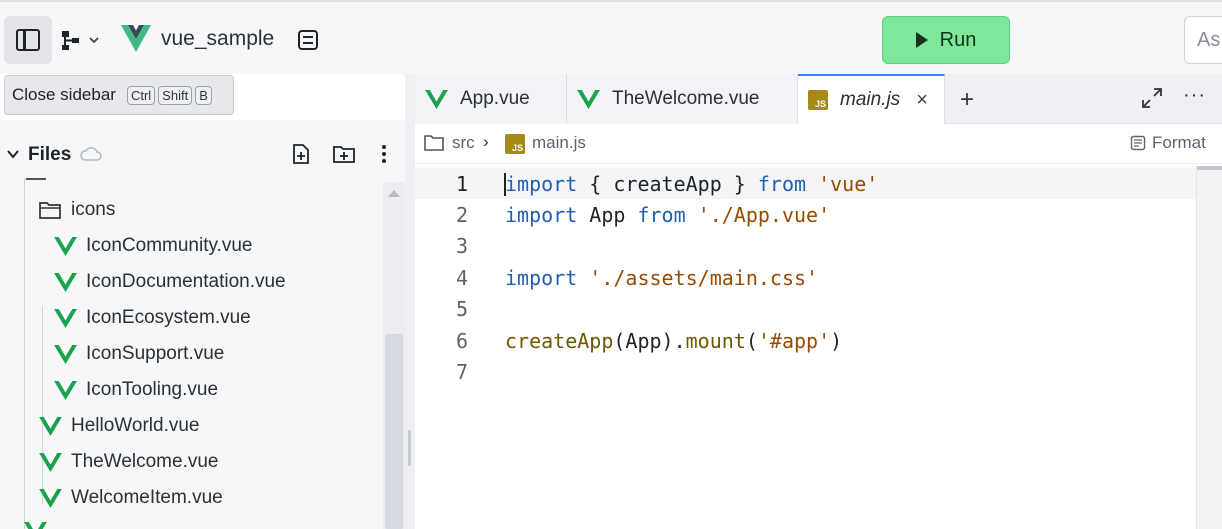 Image resolution: width=1222 pixels, height=529 pixels. I want to click on cloud-icon, so click(91, 154).